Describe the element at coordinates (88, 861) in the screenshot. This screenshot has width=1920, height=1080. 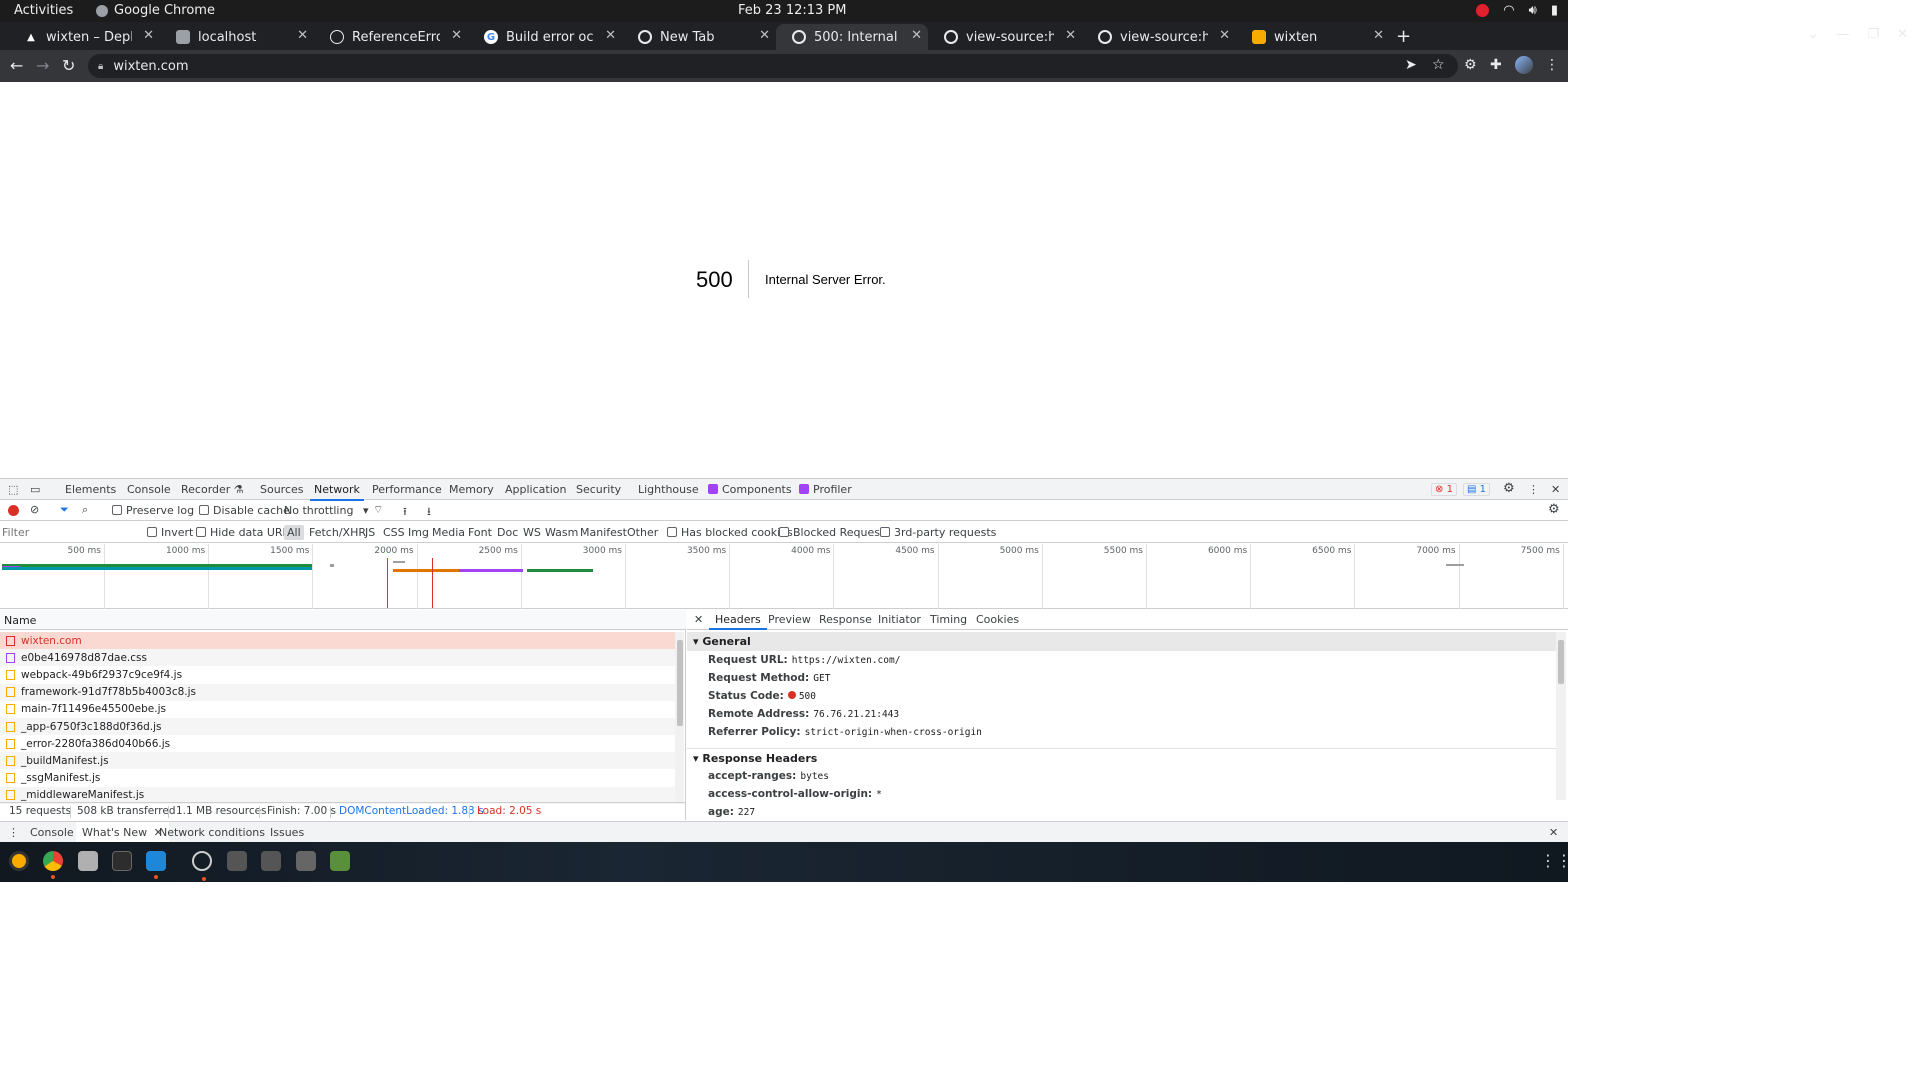
I see `files-icon` at that location.